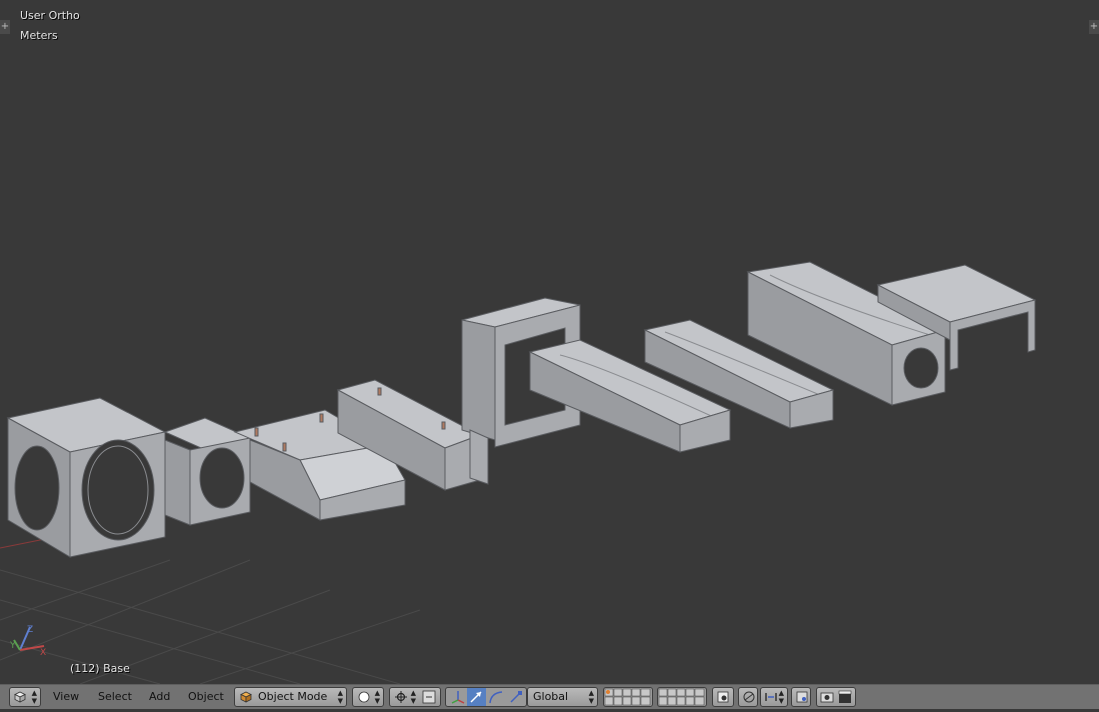 This screenshot has height=712, width=1099. Describe the element at coordinates (210, 621) in the screenshot. I see `floor-grid` at that location.